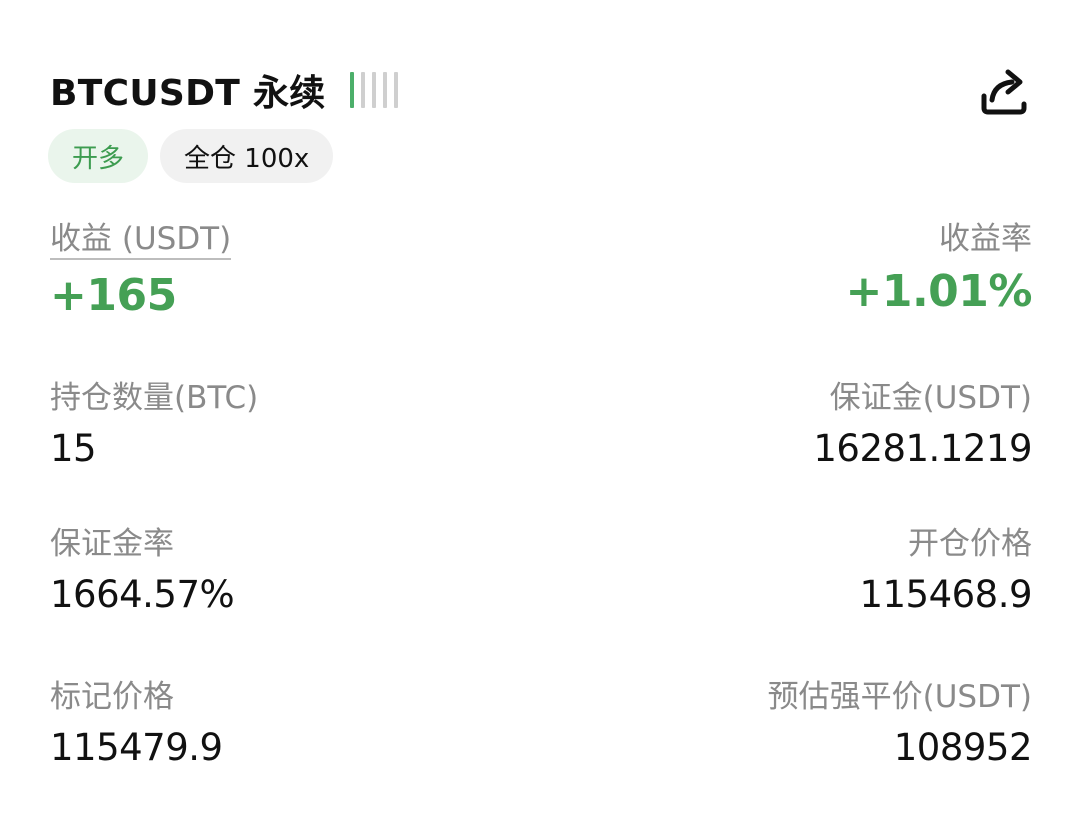  What do you see at coordinates (899, 697) in the screenshot?
I see `liq-price-label: 预估强平价(USDT)` at bounding box center [899, 697].